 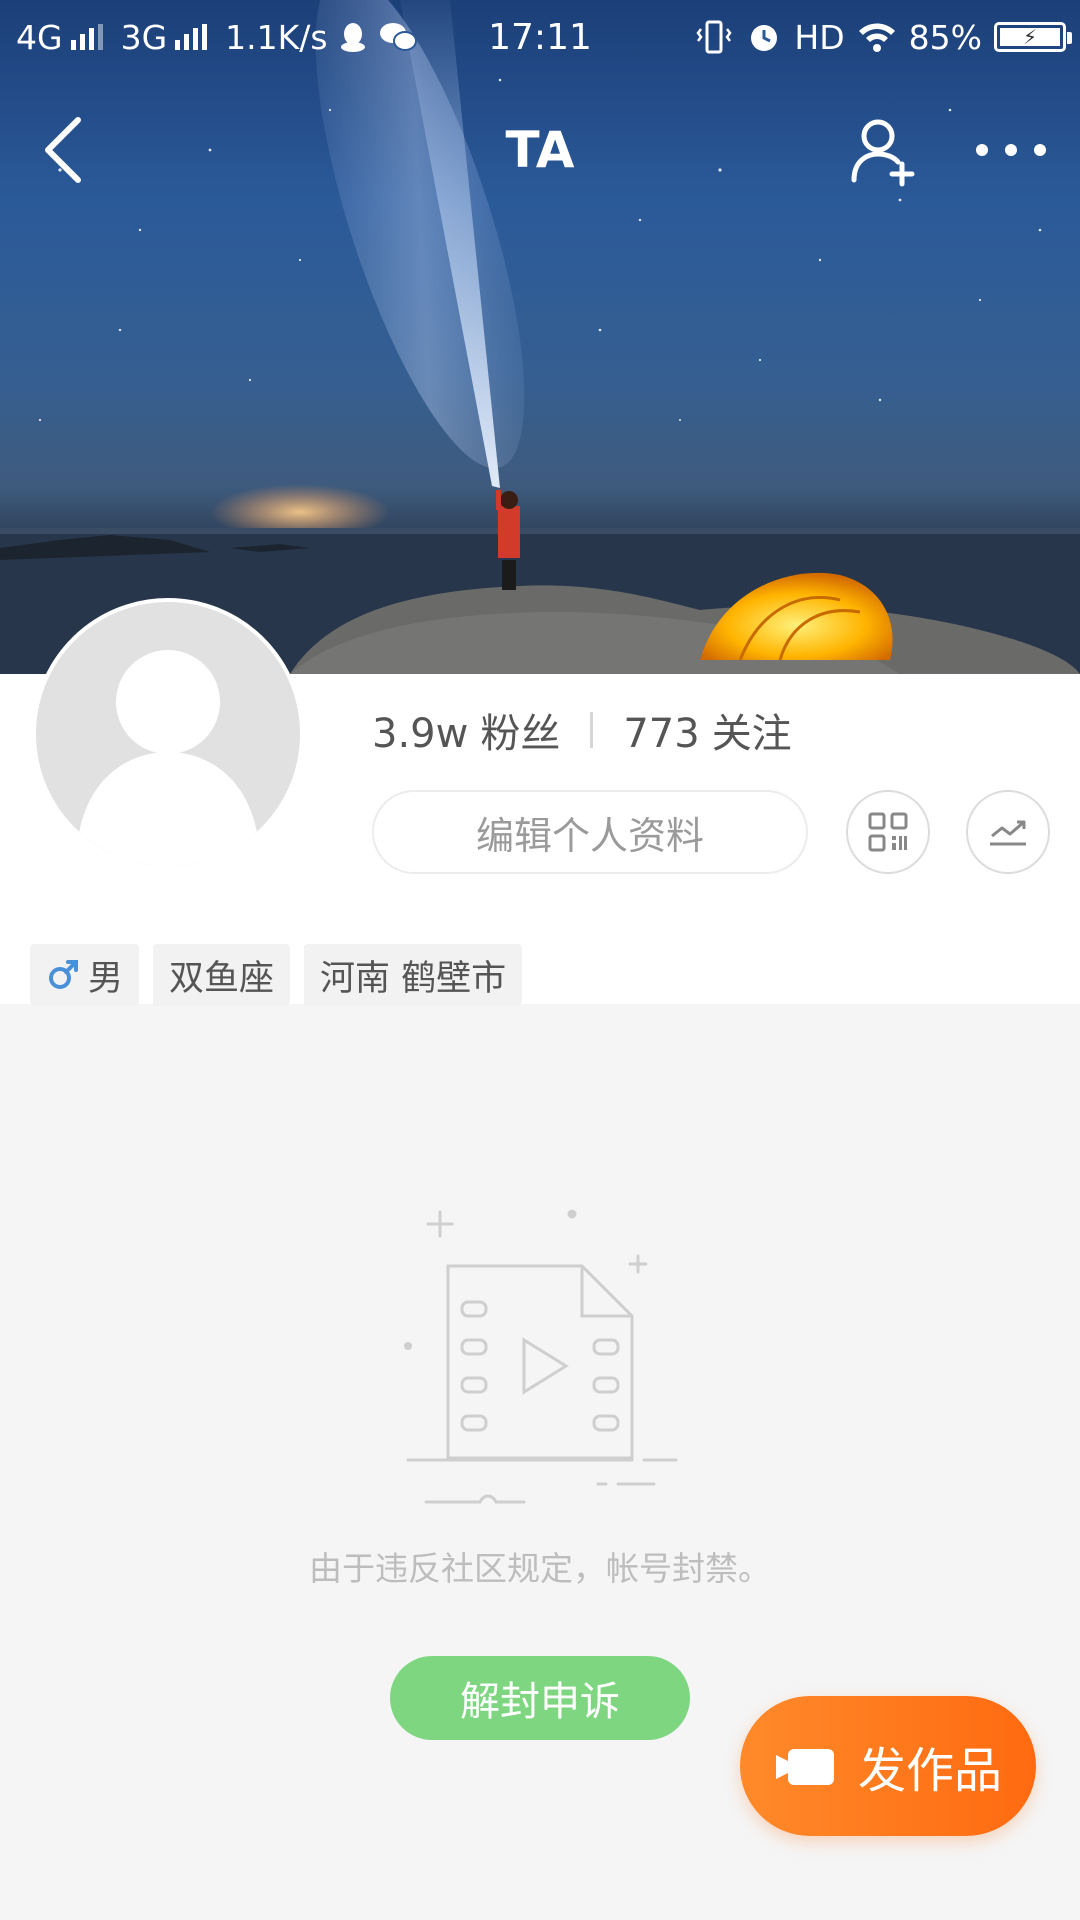 I want to click on followers-stat: 3.9w 粉丝, so click(x=466, y=730).